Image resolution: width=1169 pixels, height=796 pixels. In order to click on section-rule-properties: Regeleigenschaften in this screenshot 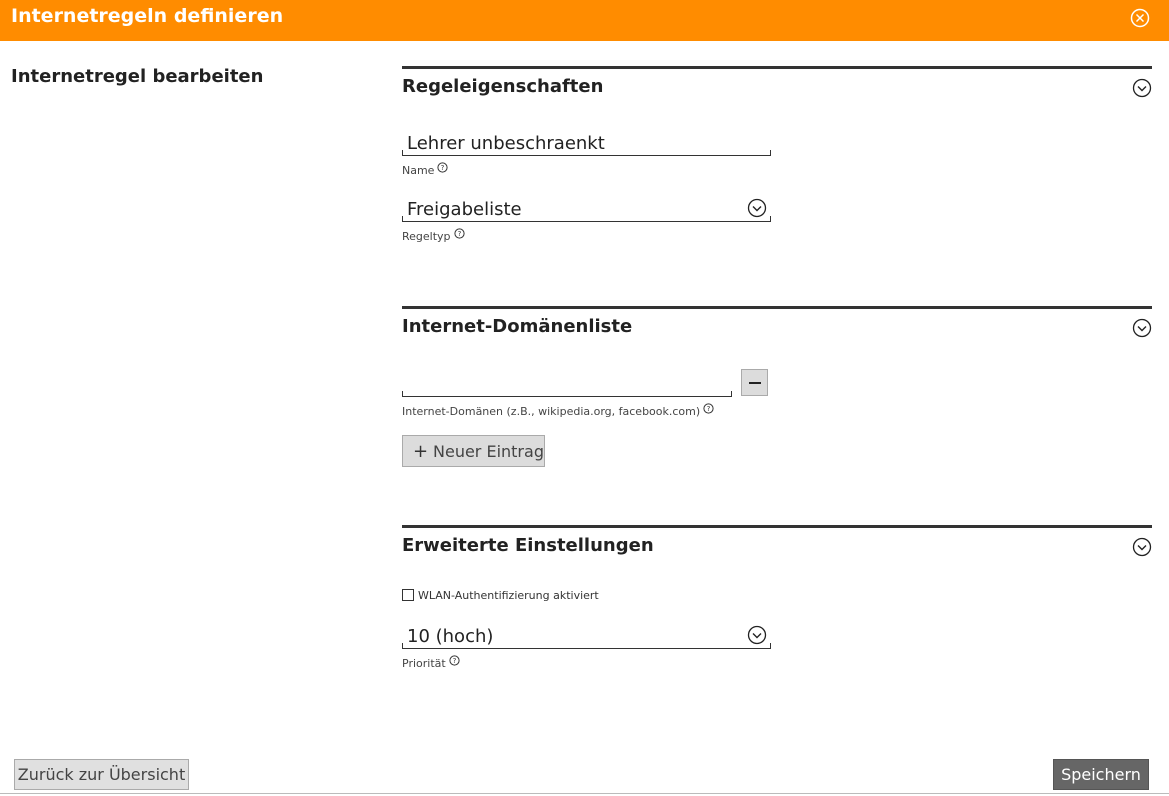, I will do `click(777, 82)`.